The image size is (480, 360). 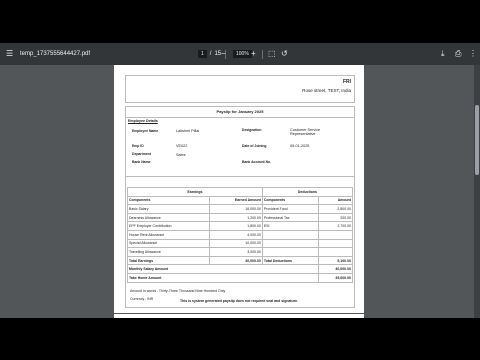 I want to click on earning-name: Dearness Allowance, so click(x=168, y=217).